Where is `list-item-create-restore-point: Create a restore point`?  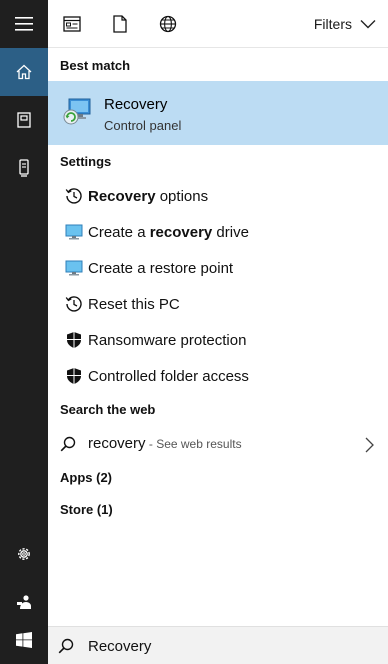 list-item-create-restore-point: Create a restore point is located at coordinates (218, 268).